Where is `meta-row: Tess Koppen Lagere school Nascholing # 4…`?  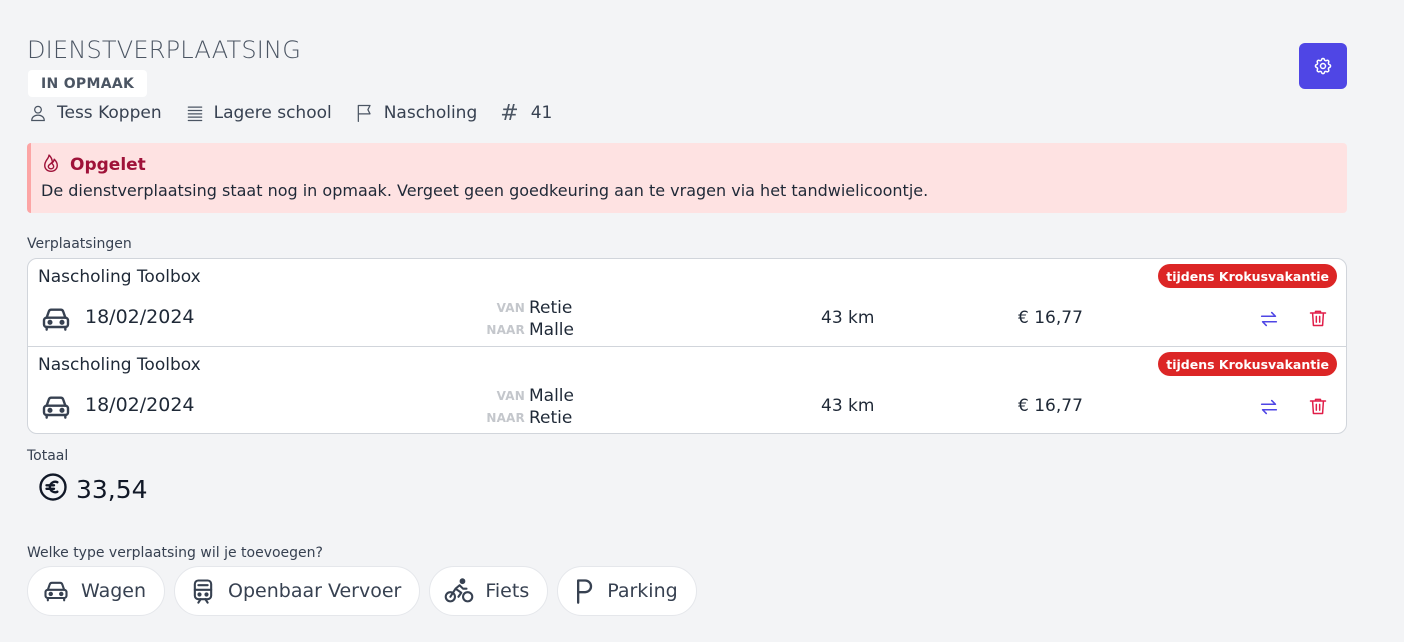
meta-row: Tess Koppen Lagere school Nascholing # 4… is located at coordinates (301, 113).